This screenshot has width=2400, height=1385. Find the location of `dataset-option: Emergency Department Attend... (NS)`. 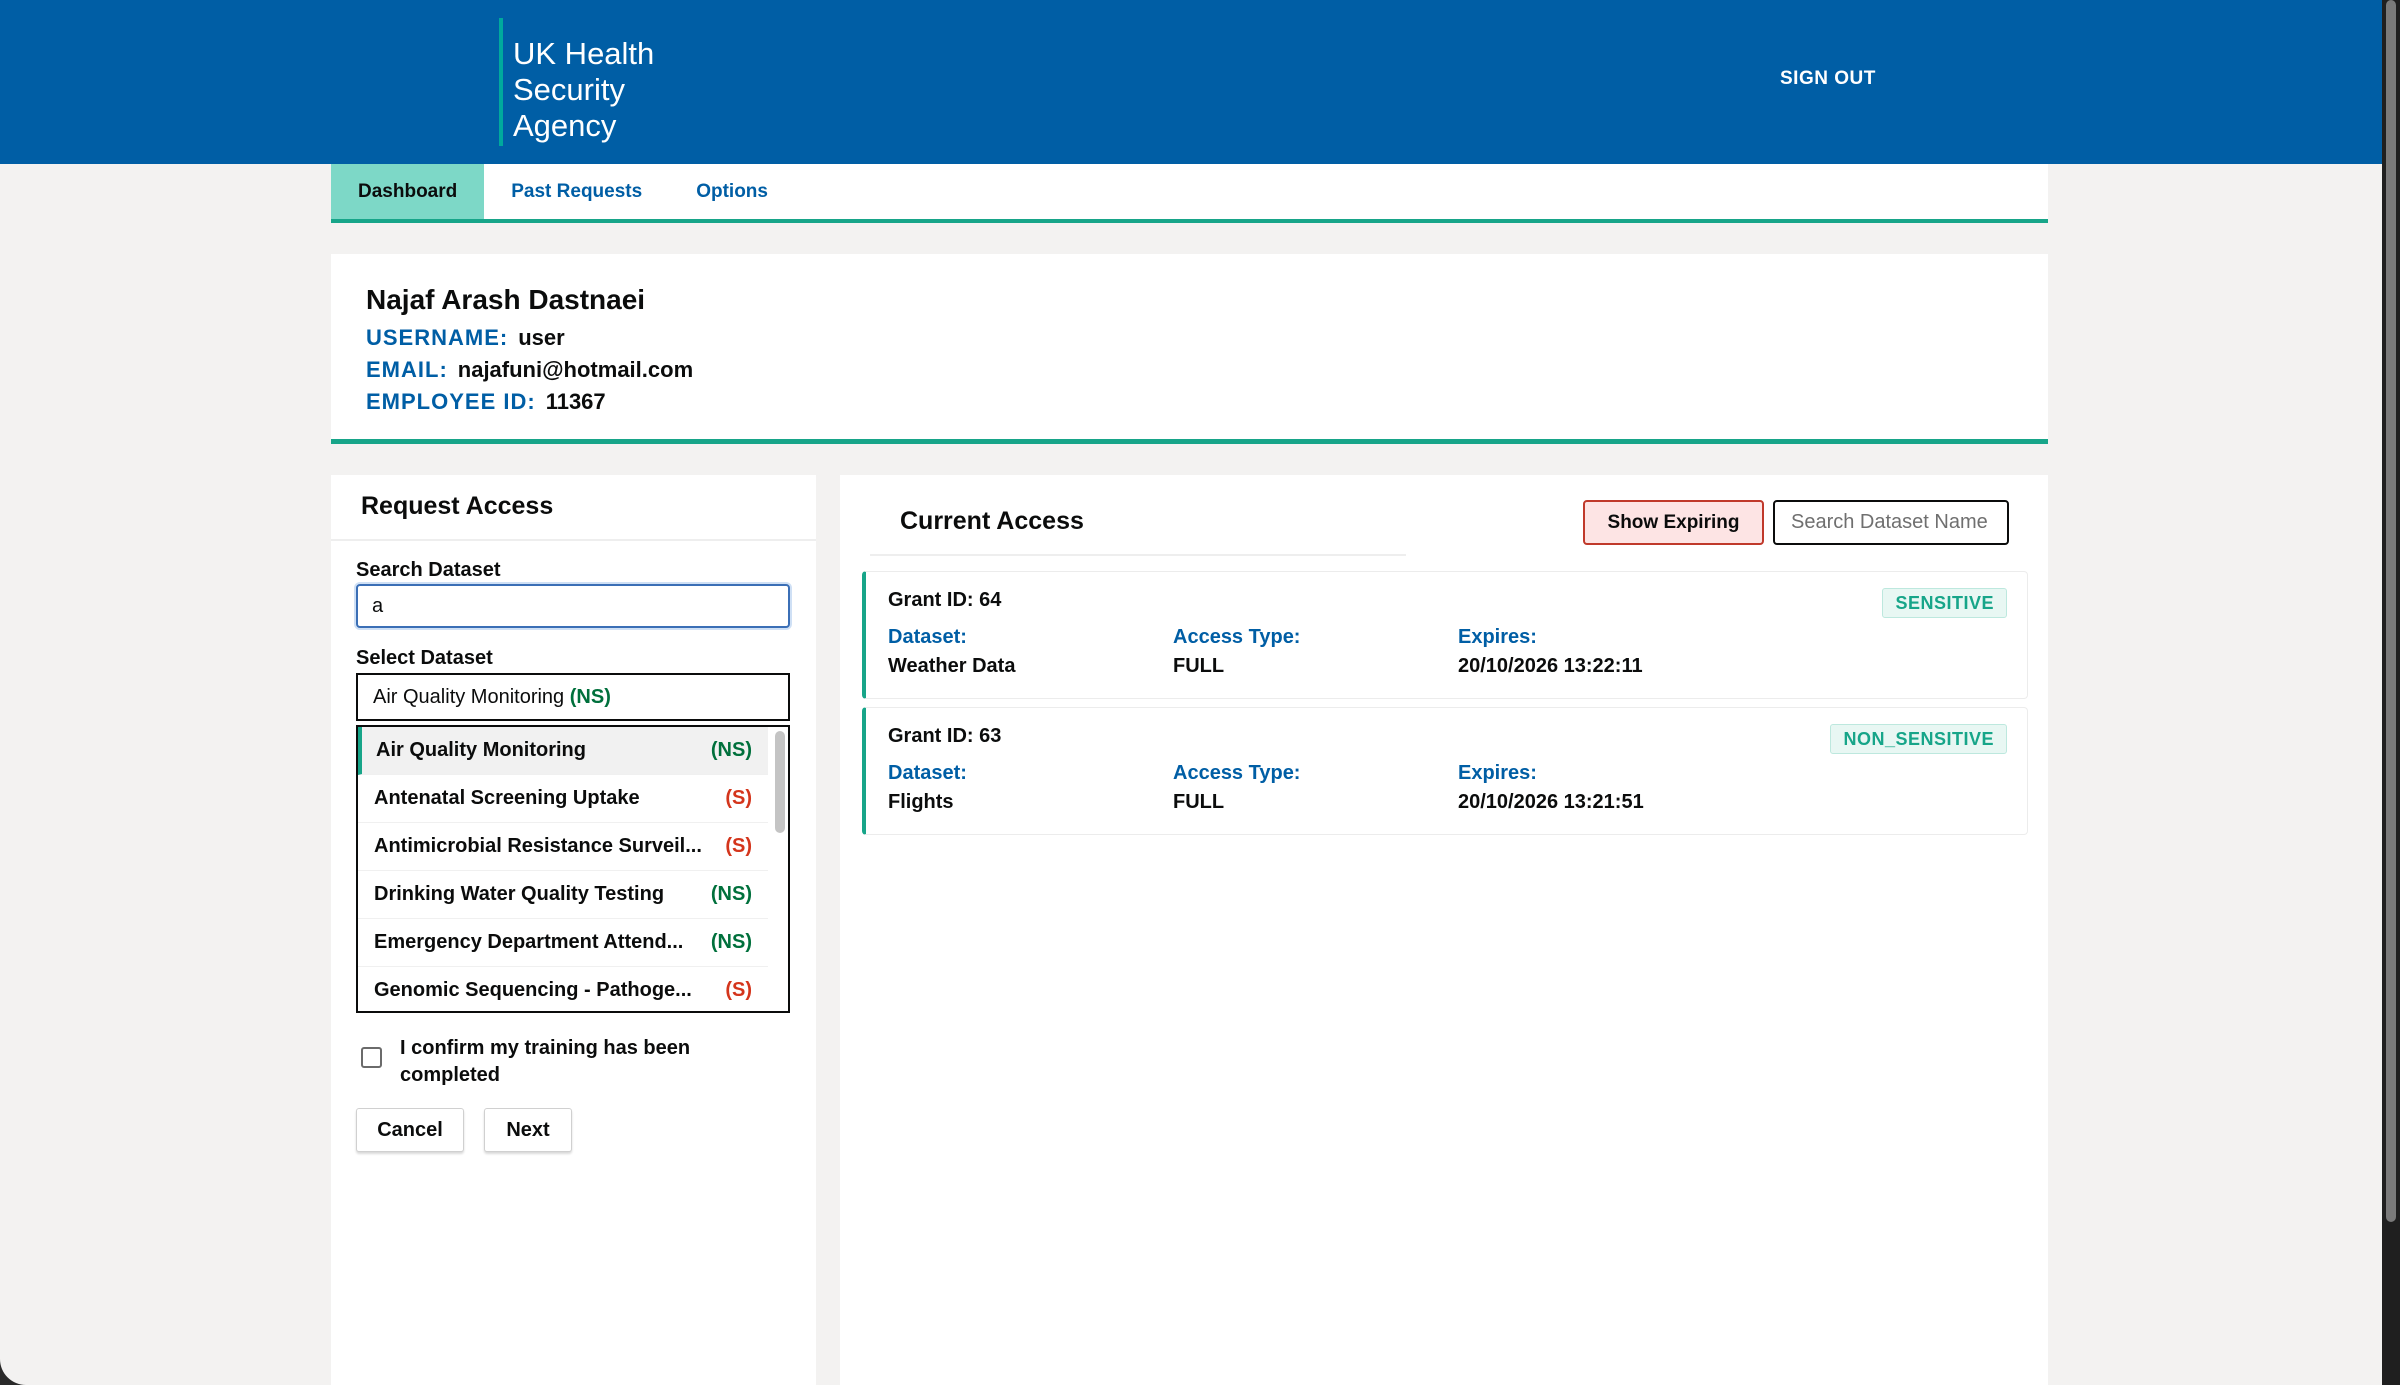

dataset-option: Emergency Department Attend... (NS) is located at coordinates (563, 943).